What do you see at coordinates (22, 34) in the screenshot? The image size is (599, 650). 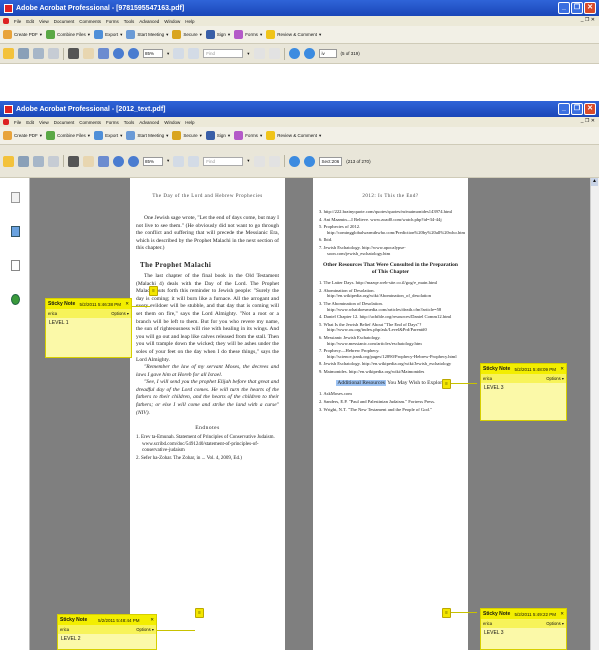 I see `create-pdf-button: Create PDF ▾` at bounding box center [22, 34].